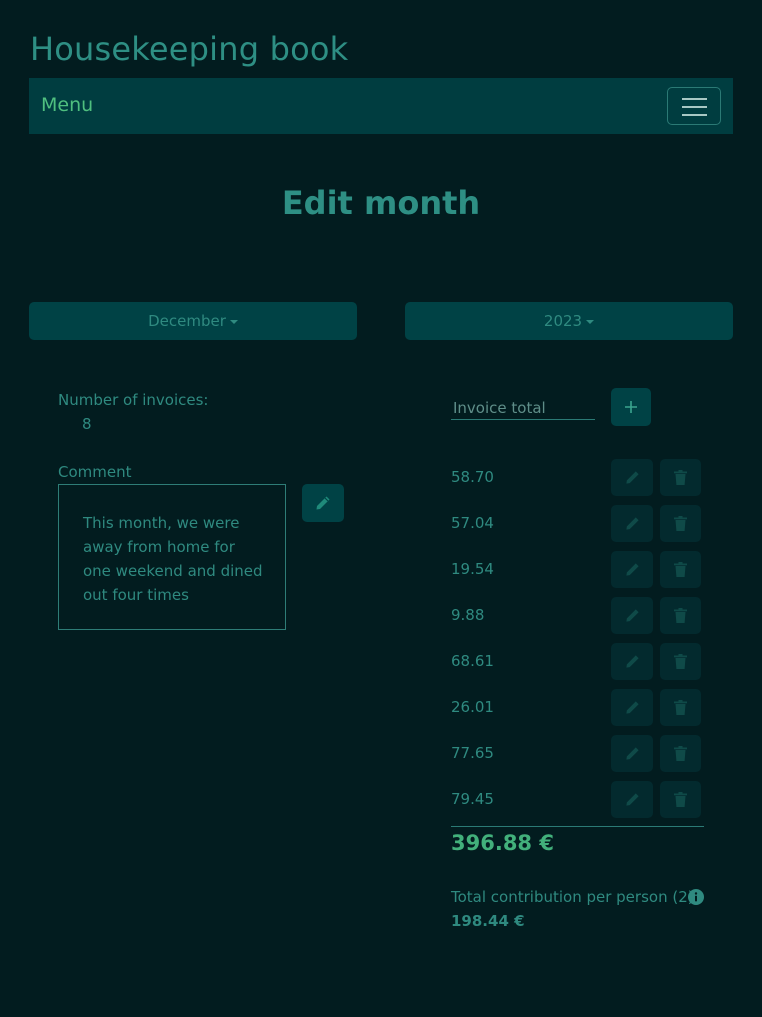 The width and height of the screenshot is (762, 1017). Describe the element at coordinates (572, 897) in the screenshot. I see `contribution-label: Total contribution per person (2)` at that location.